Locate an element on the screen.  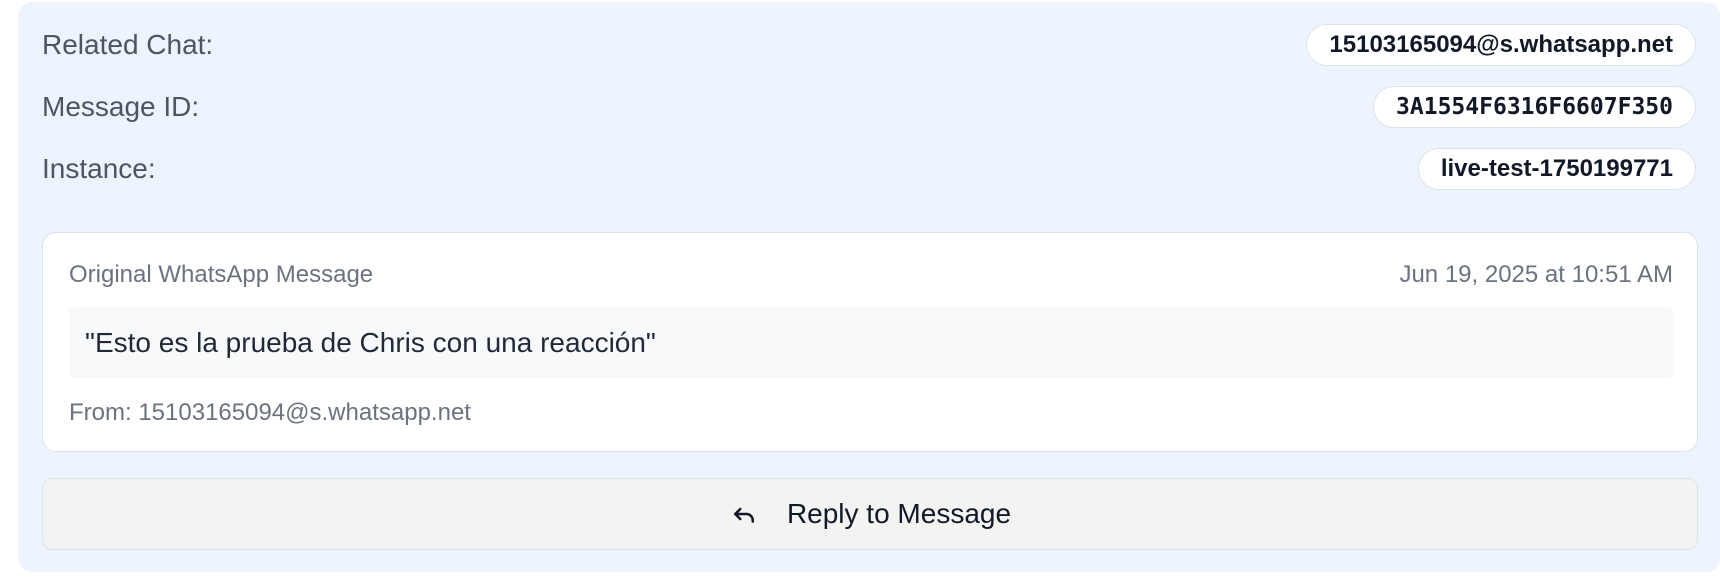
message-timestamp: Jun 19, 2025 at 10:51 AM is located at coordinates (1536, 274).